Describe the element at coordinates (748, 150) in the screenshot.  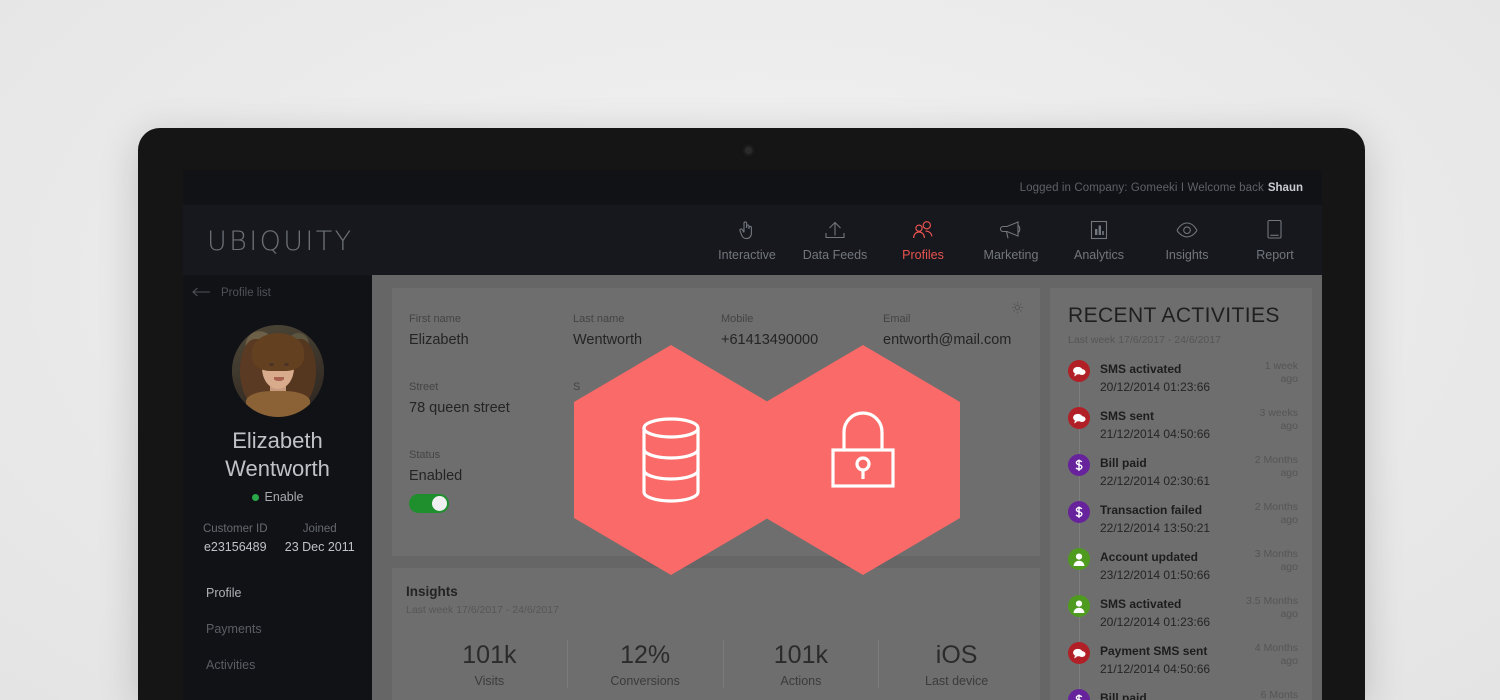
I see `webcam-icon` at that location.